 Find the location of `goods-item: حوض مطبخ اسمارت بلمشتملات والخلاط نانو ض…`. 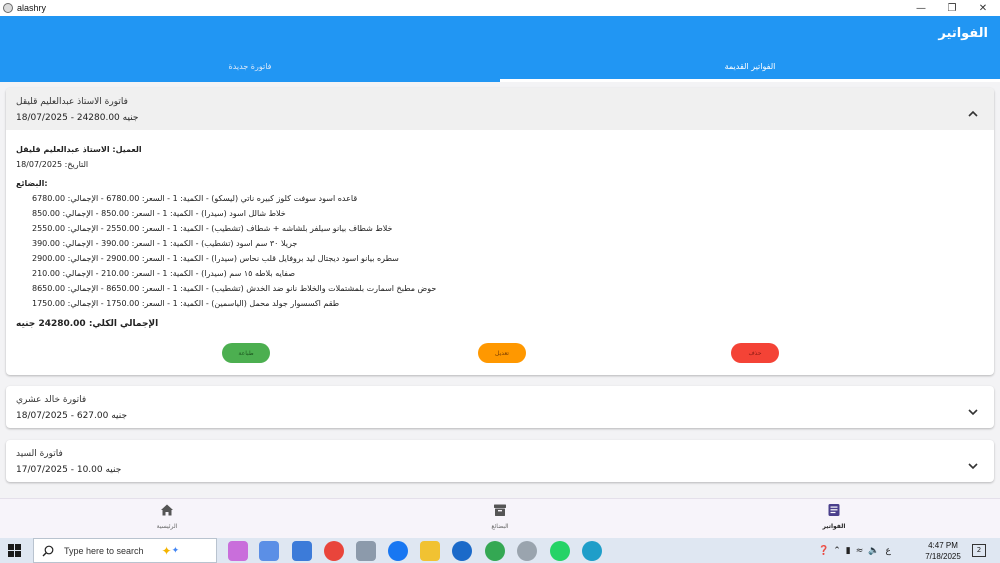

goods-item: حوض مطبخ اسمارت بلمشتملات والخلاط نانو ض… is located at coordinates (234, 288).